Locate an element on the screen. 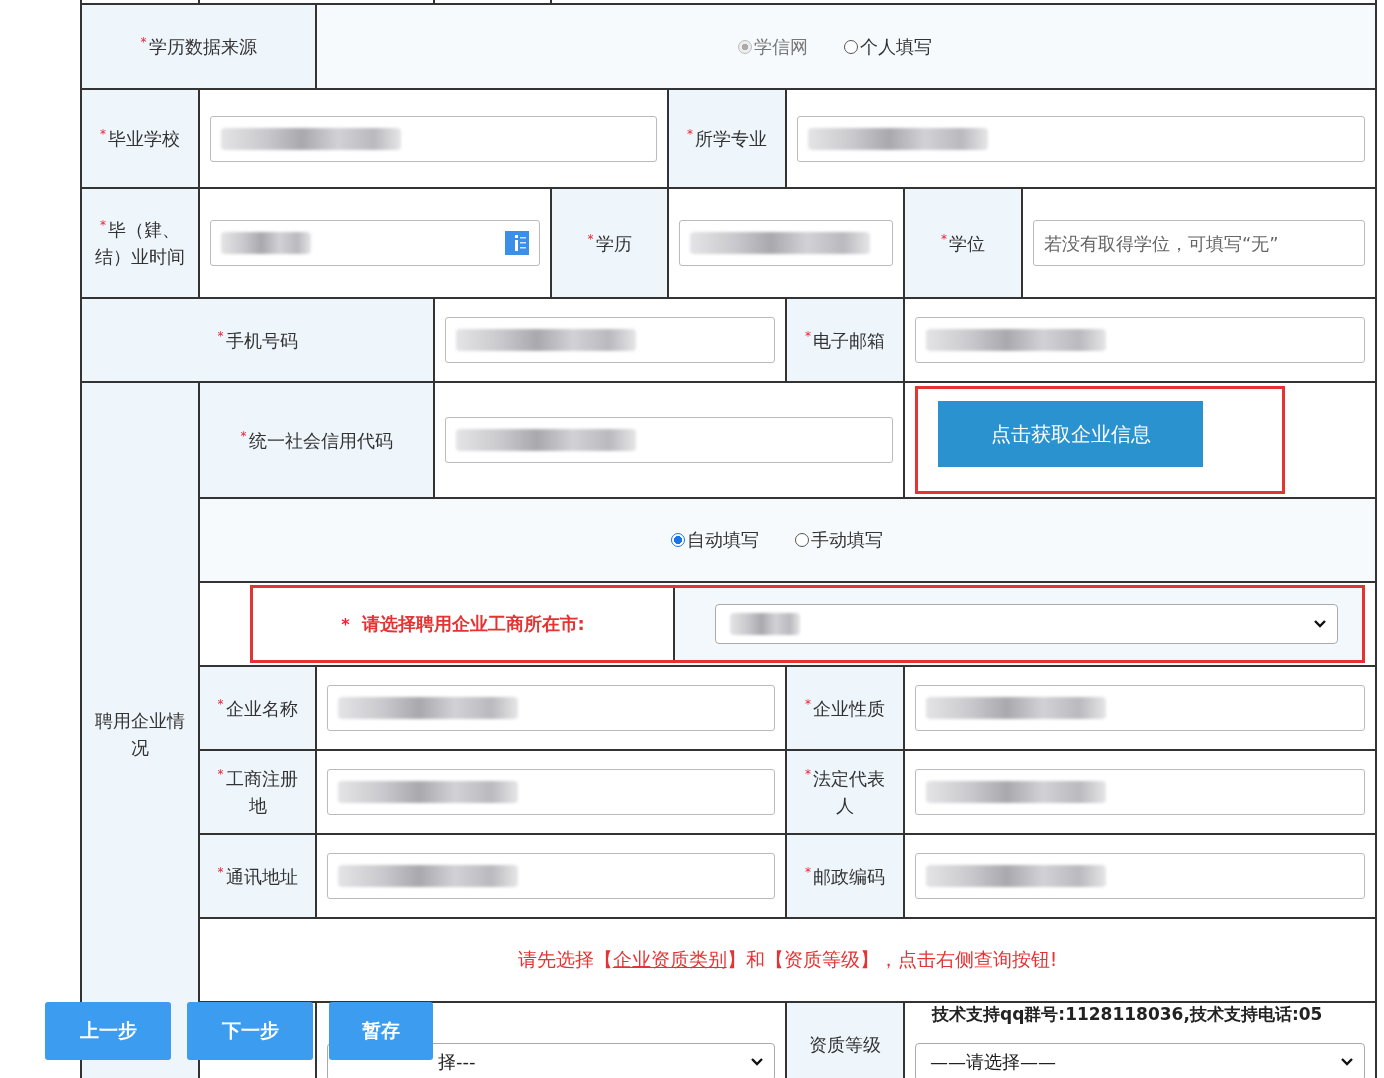  input-field: 若没有取得学位，可填写“无” is located at coordinates (1199, 243).